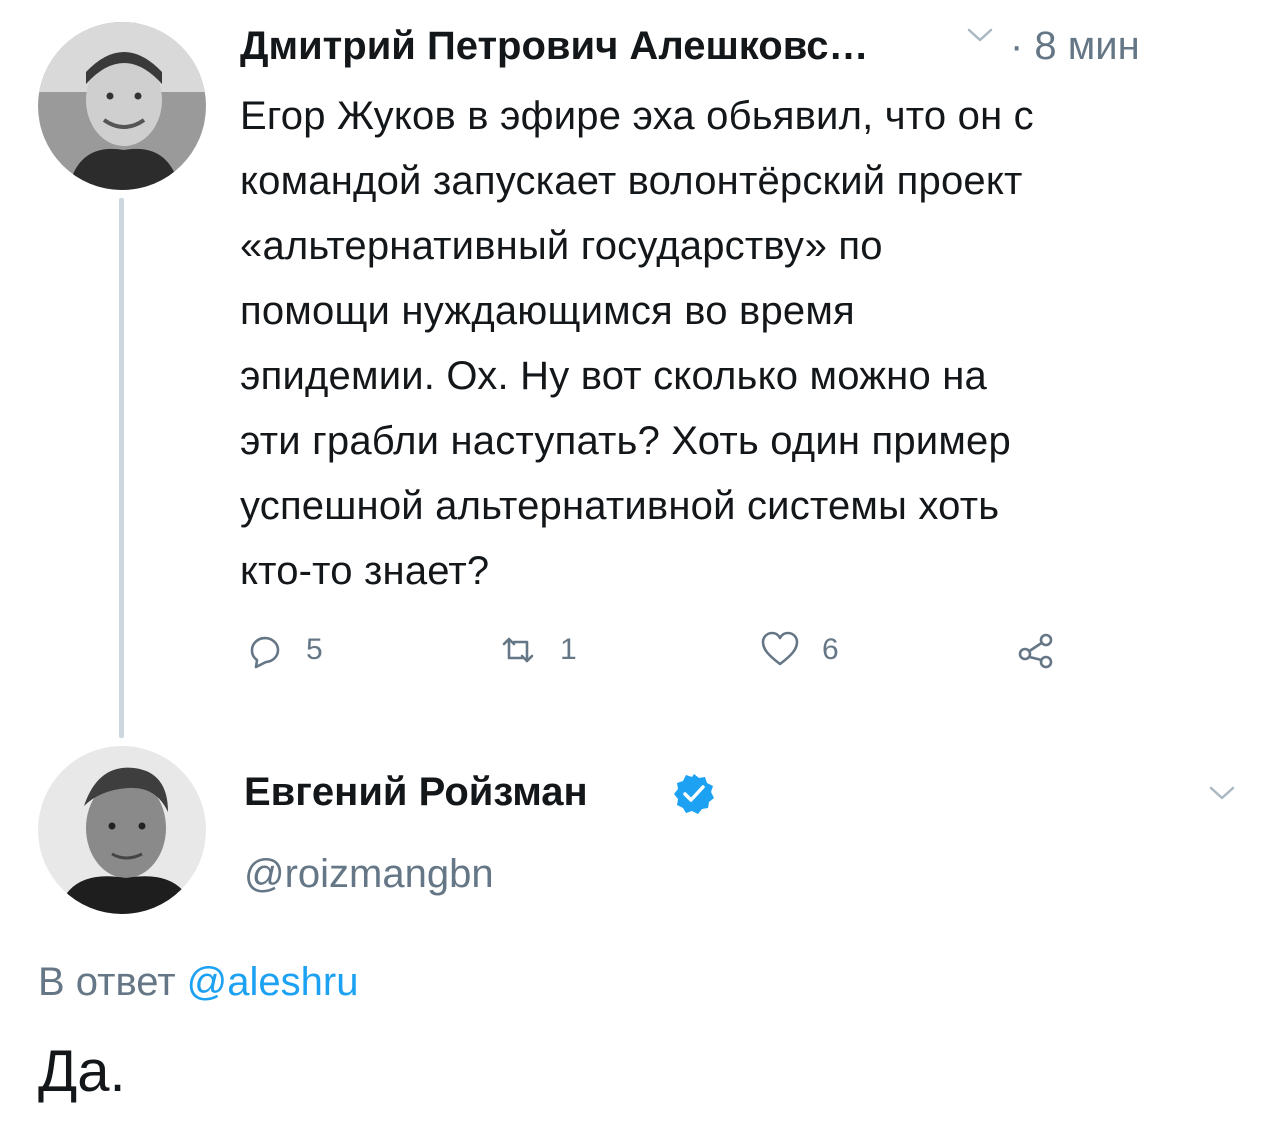 This screenshot has width=1280, height=1142. What do you see at coordinates (82, 1071) in the screenshot?
I see `tweet2-body-text: Да.` at bounding box center [82, 1071].